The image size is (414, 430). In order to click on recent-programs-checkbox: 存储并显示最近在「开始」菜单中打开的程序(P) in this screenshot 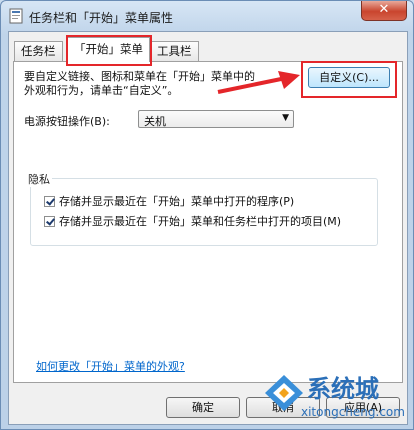, I will do `click(169, 201)`.